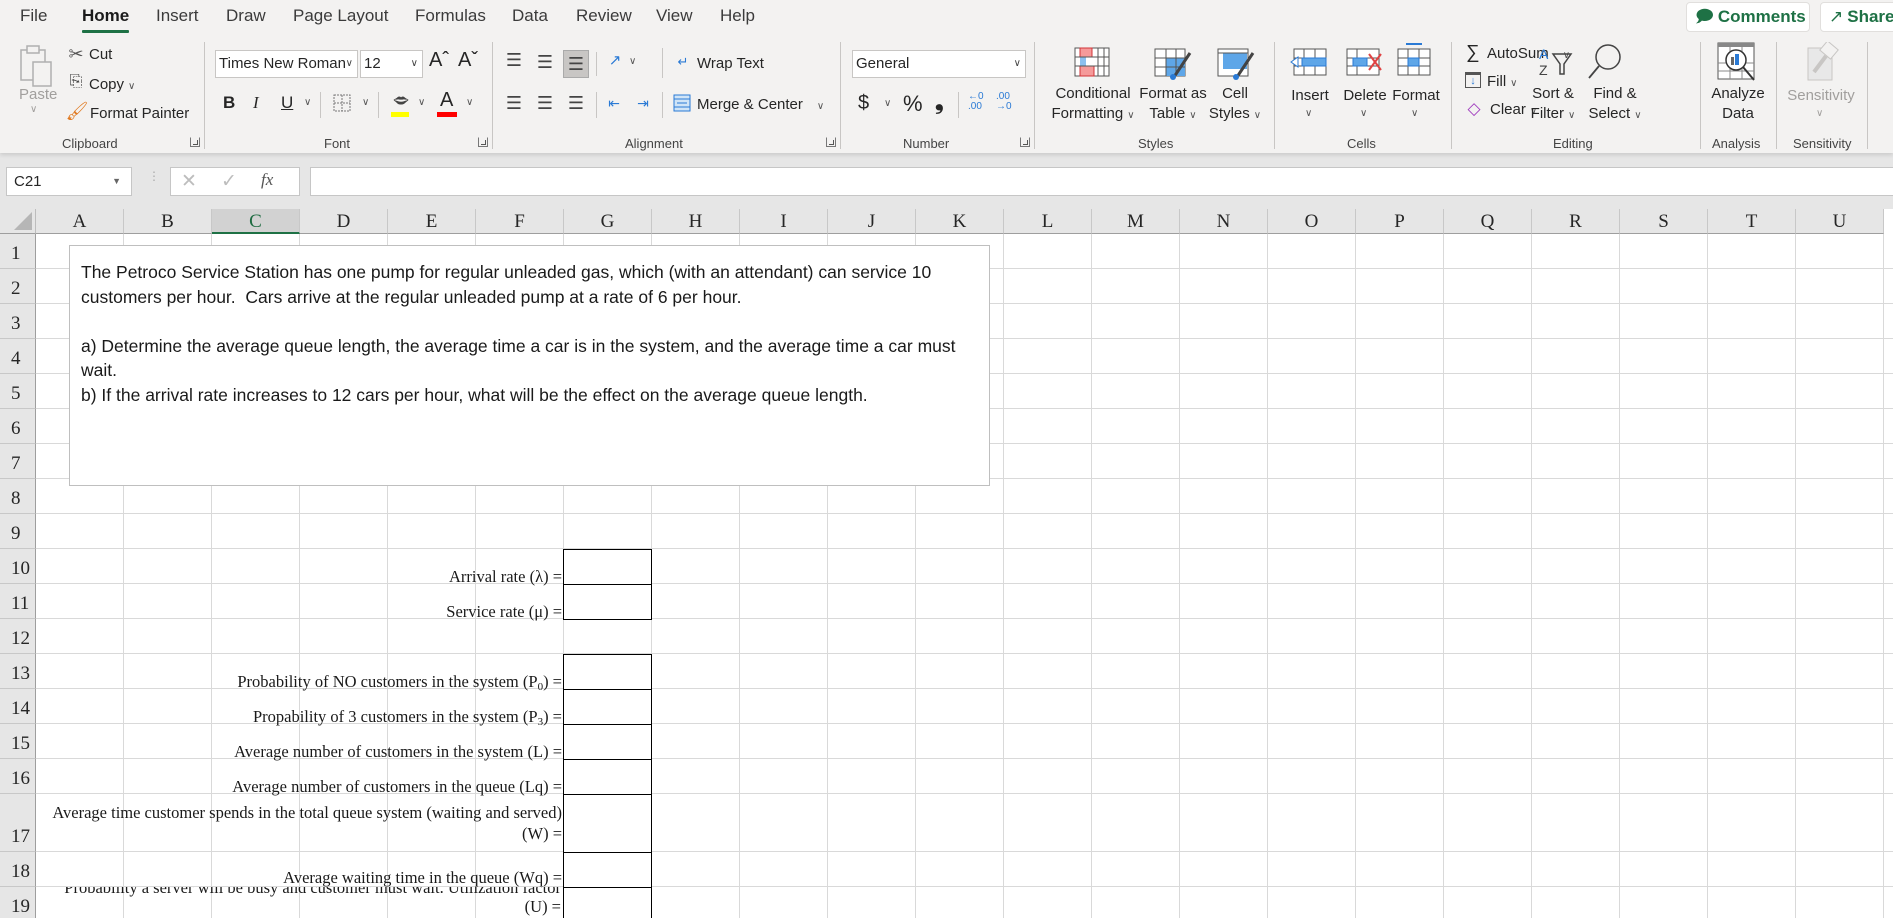 The width and height of the screenshot is (1893, 918). What do you see at coordinates (1840, 221) in the screenshot?
I see `column-header-u: U` at bounding box center [1840, 221].